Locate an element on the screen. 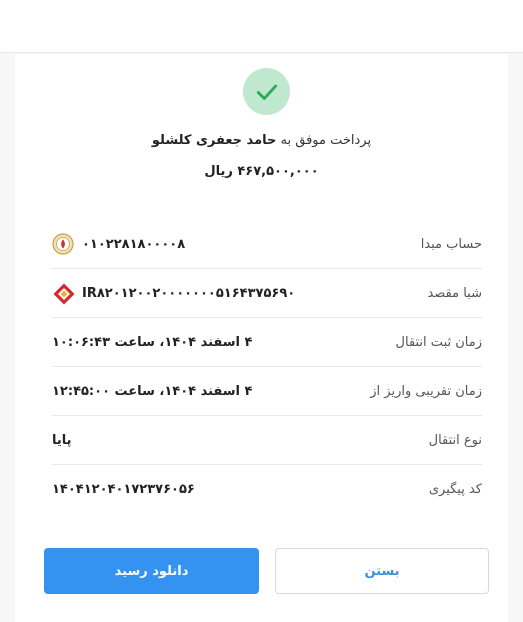 The height and width of the screenshot is (622, 523). detail-value: IR۸۲۰۱۲۰۰۲۰۰۰۰۰۰۰۵۱۶۴۳۷۵۶۹۰ is located at coordinates (189, 293).